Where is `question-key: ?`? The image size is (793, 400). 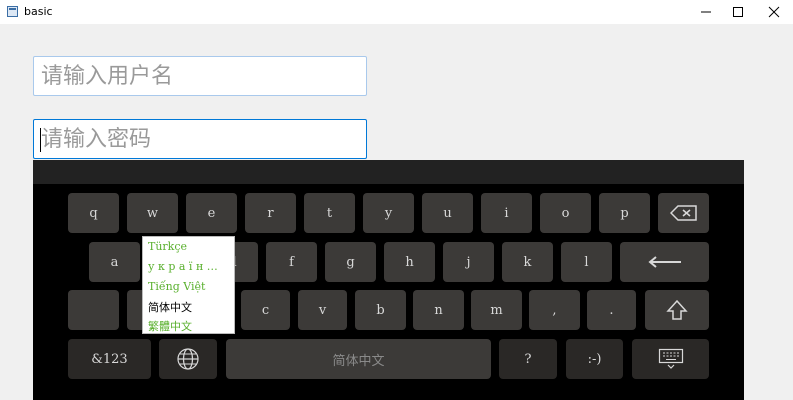
question-key: ? is located at coordinates (528, 359).